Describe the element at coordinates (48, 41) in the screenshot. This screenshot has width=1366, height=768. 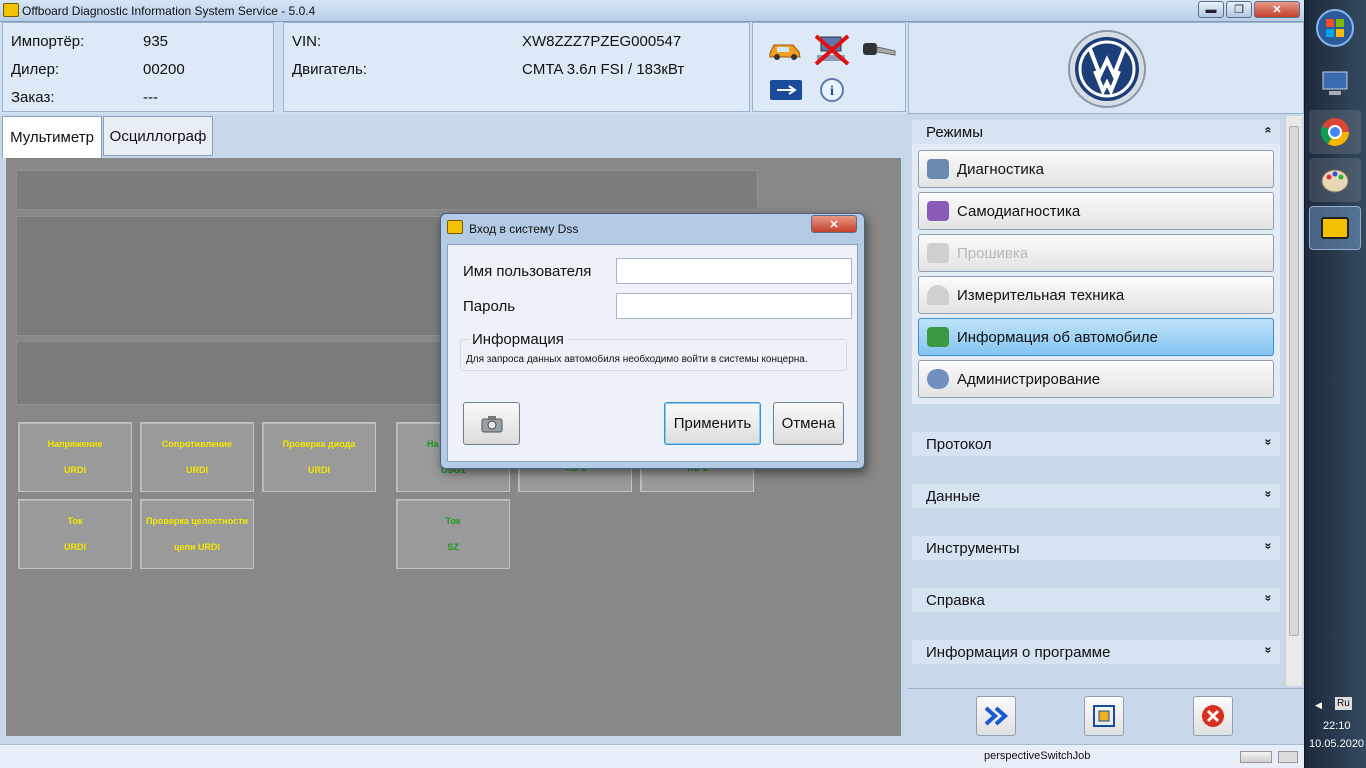
I see `importer-label: Импортёр:` at that location.